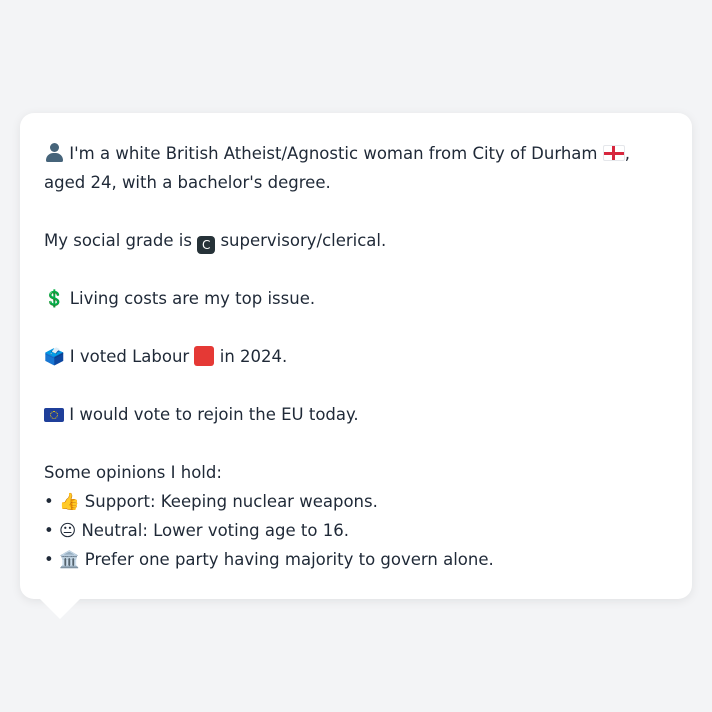  What do you see at coordinates (133, 472) in the screenshot?
I see `opinions-heading: Some opinions I hold:` at bounding box center [133, 472].